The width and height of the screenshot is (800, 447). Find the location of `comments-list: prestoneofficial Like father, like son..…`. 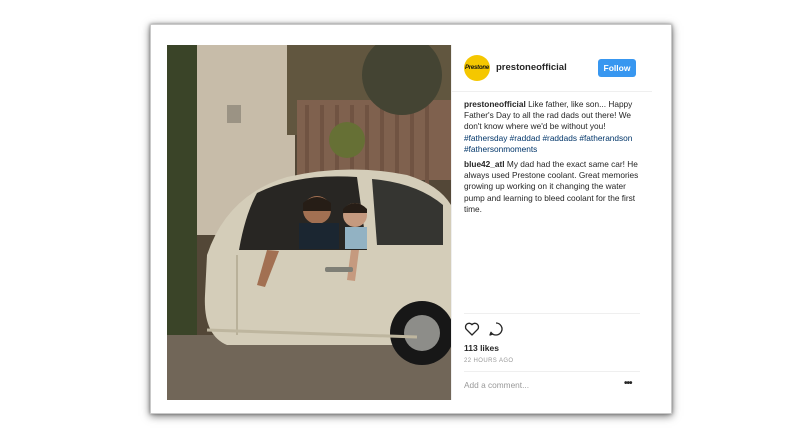

comments-list: prestoneofficial Like father, like son..… is located at coordinates (553, 159).